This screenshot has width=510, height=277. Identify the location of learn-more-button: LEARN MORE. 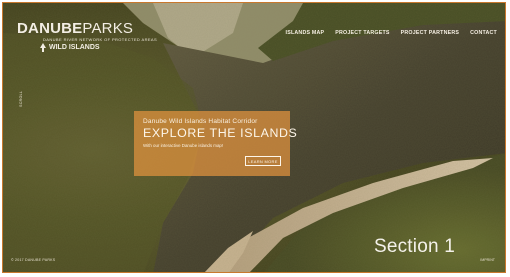
(263, 161).